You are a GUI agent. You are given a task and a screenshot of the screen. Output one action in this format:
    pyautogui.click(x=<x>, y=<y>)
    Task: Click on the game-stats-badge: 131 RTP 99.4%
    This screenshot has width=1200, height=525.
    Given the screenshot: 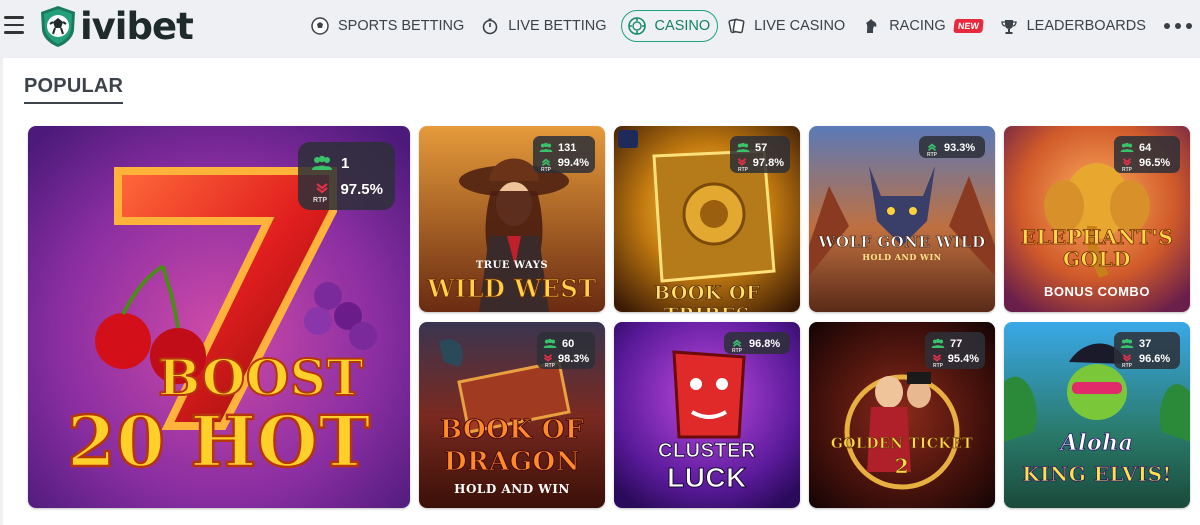 What is the action you would take?
    pyautogui.click(x=564, y=154)
    